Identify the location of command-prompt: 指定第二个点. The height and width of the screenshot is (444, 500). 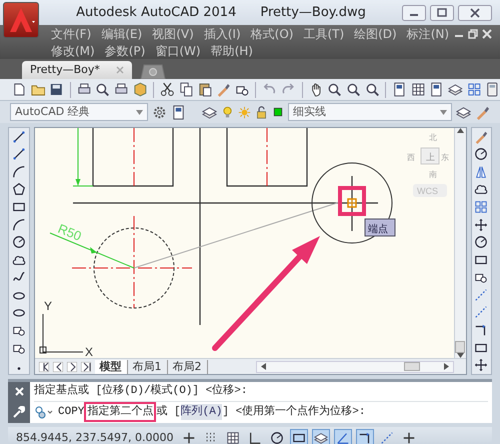
(120, 412).